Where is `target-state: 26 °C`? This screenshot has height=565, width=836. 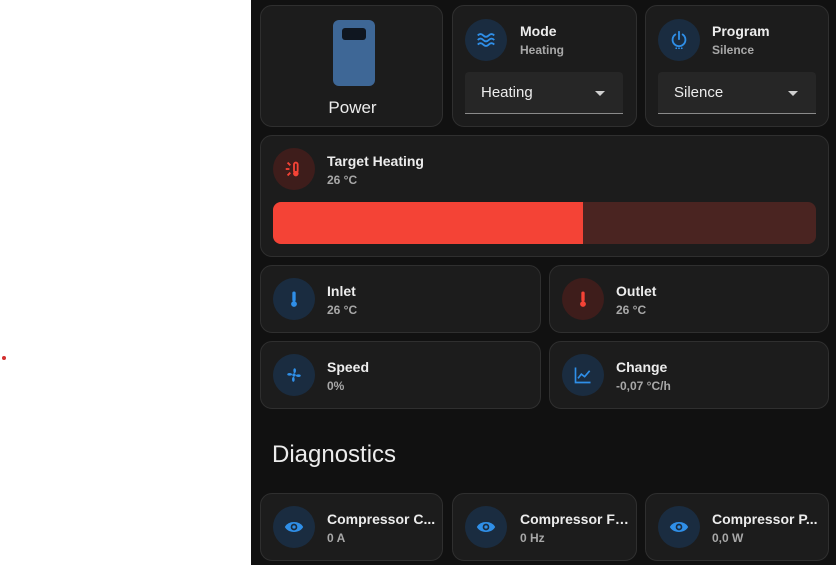
target-state: 26 °C is located at coordinates (342, 180).